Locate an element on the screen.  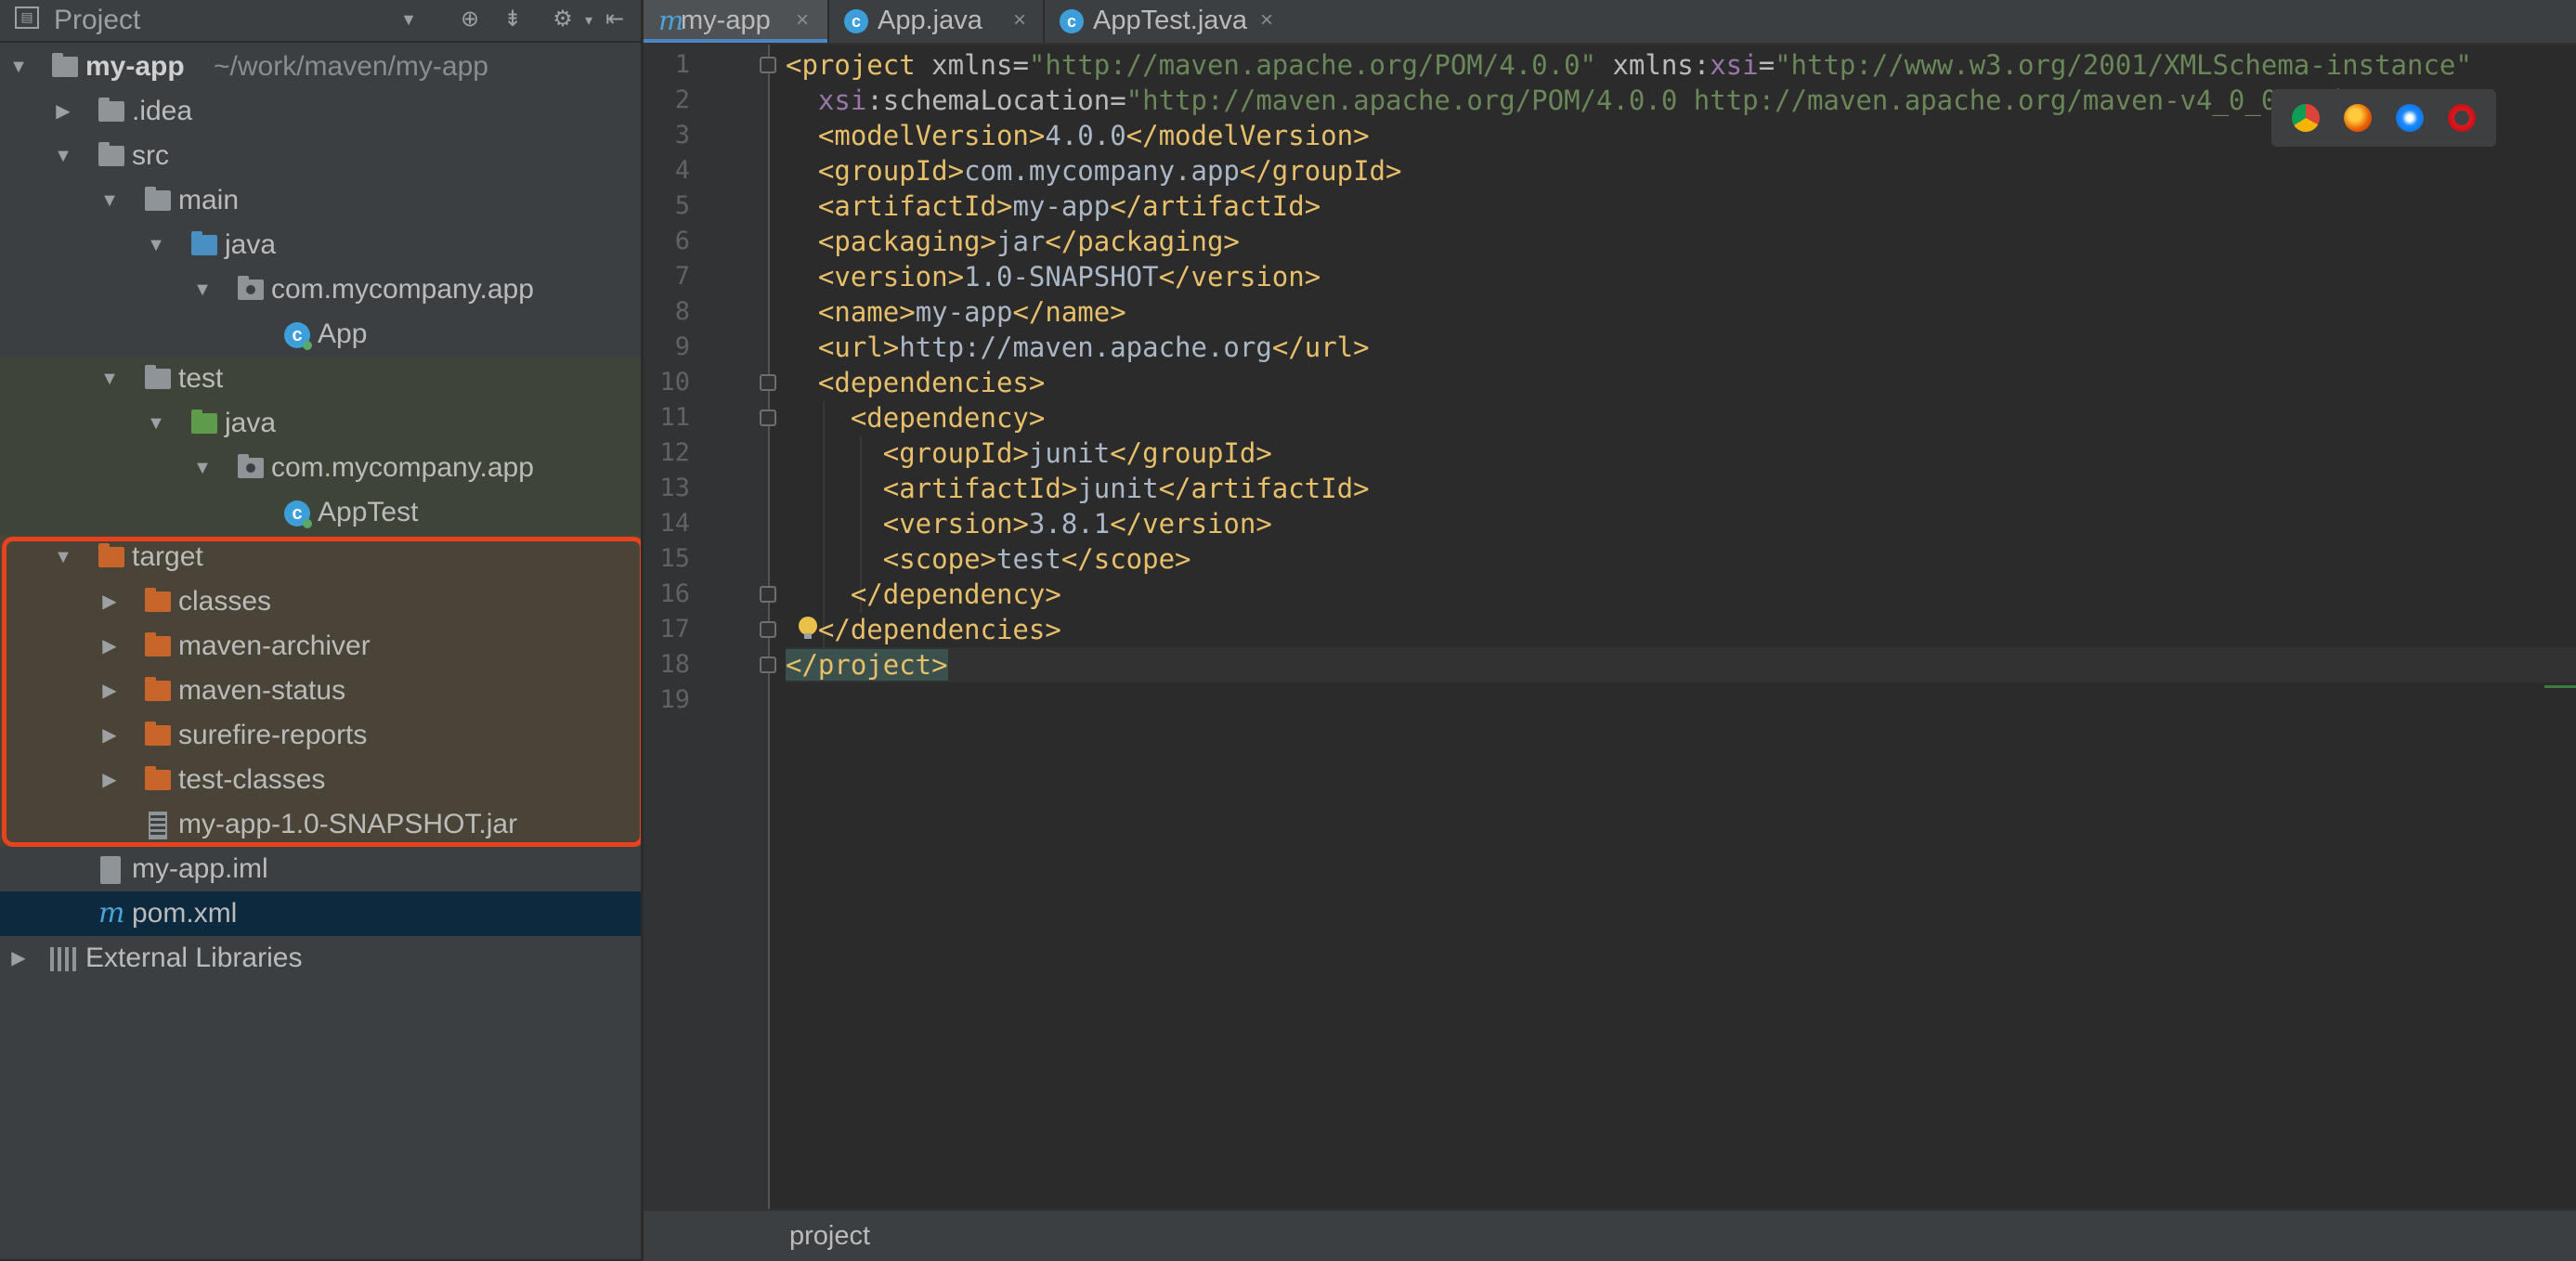
code-line-15: <scope>test</scope> is located at coordinates (1681, 559).